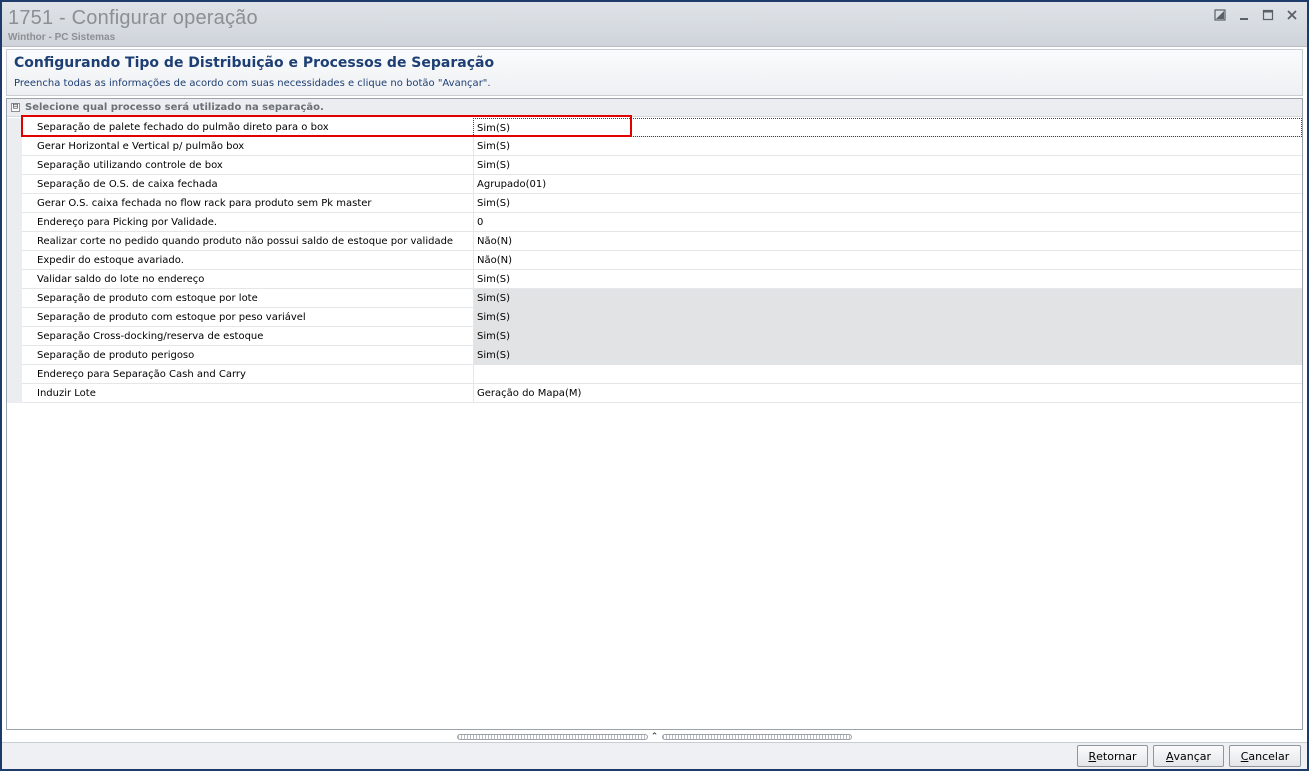 This screenshot has width=1309, height=771. I want to click on window-title: 1751 - Configurar operação, so click(133, 18).